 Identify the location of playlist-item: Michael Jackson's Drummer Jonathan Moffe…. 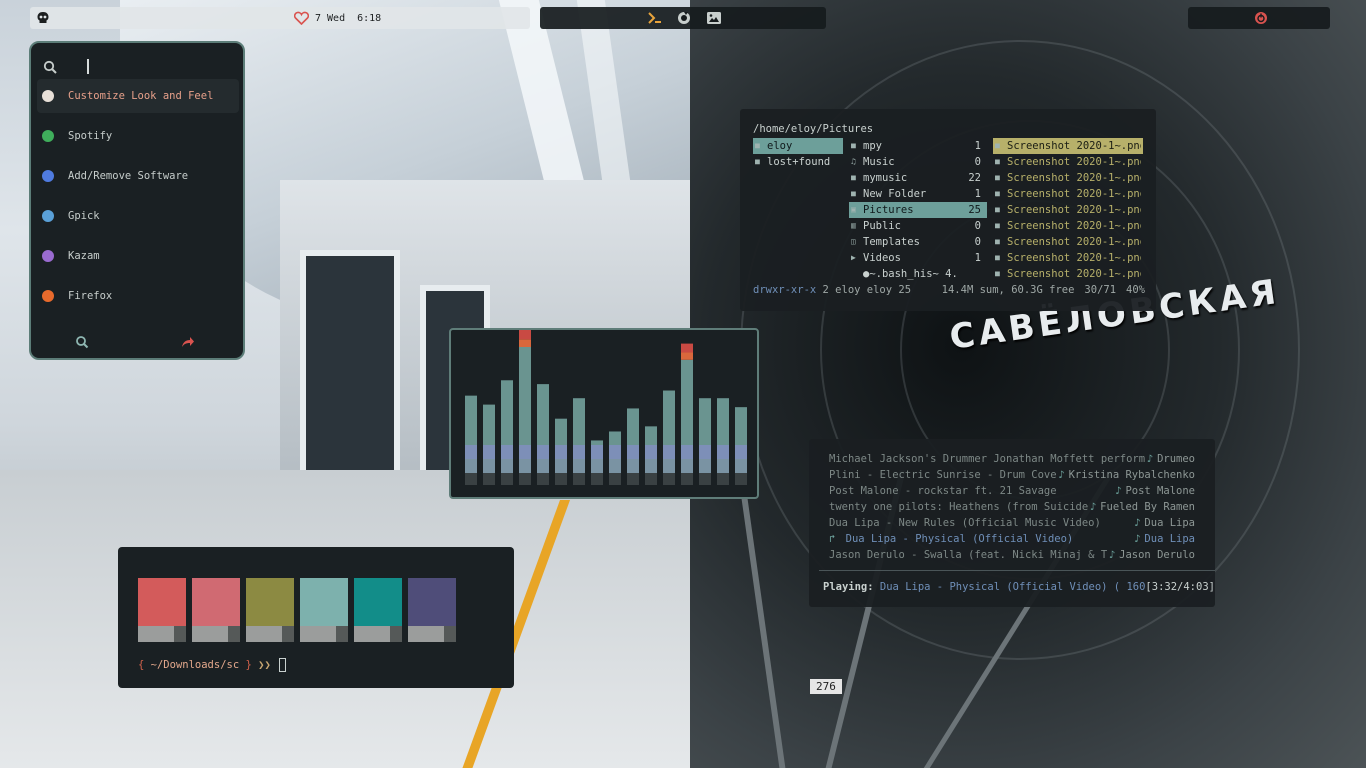
(1012, 461).